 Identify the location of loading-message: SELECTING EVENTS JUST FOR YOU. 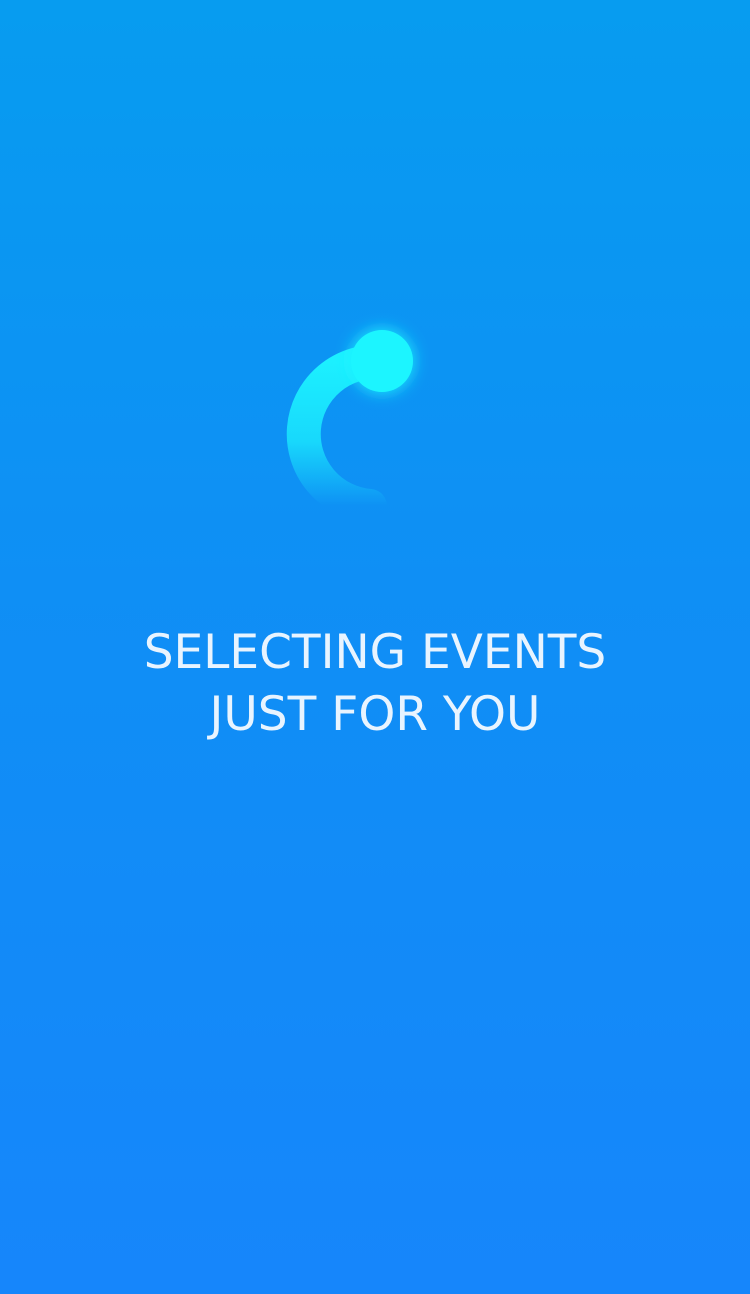
(375, 684).